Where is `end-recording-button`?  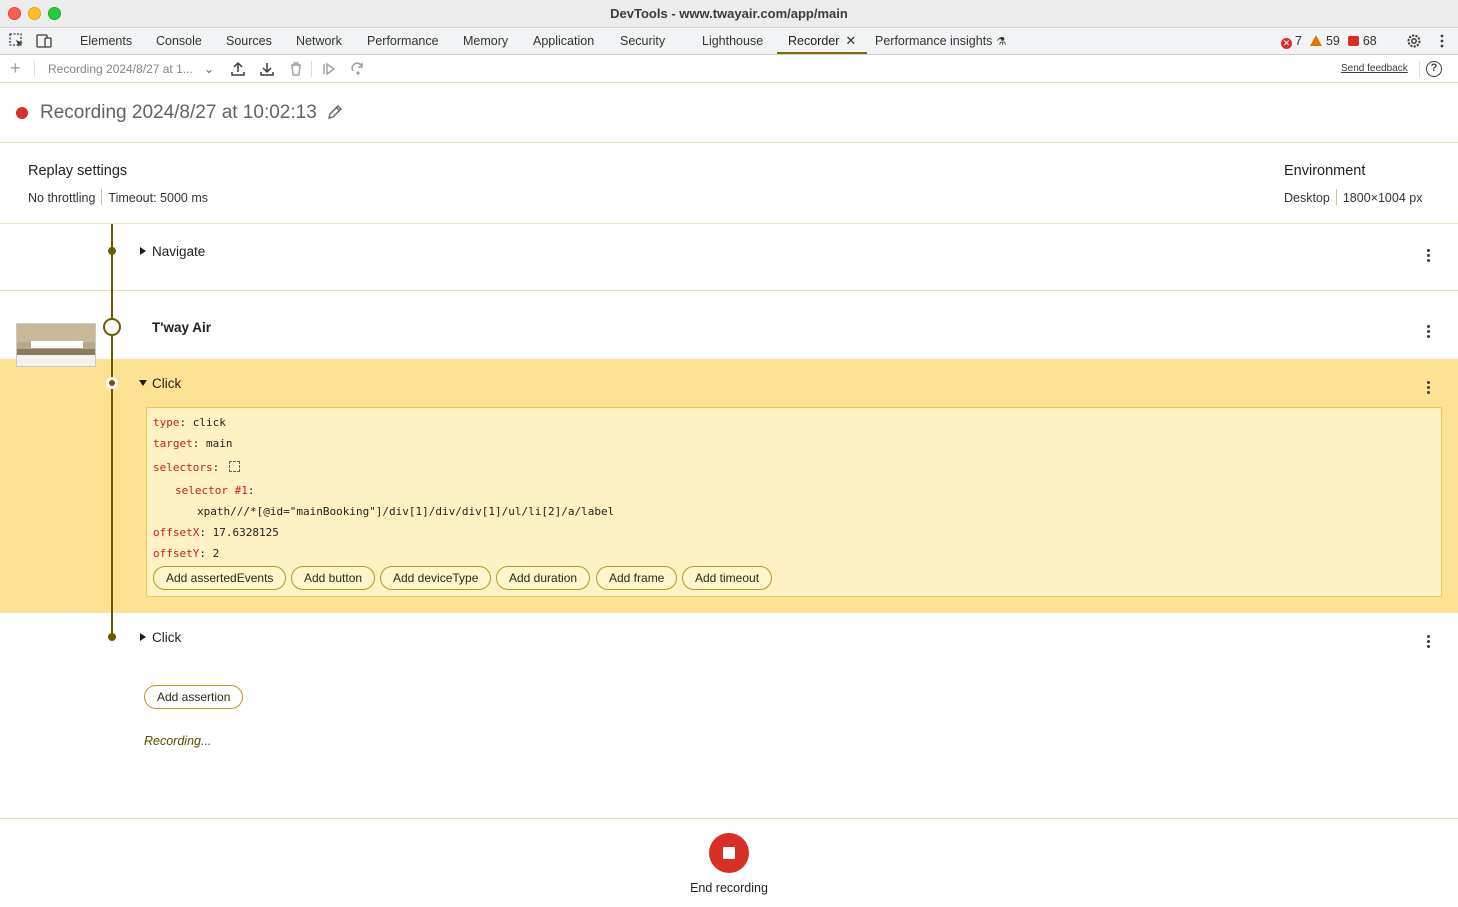
end-recording-button is located at coordinates (729, 853).